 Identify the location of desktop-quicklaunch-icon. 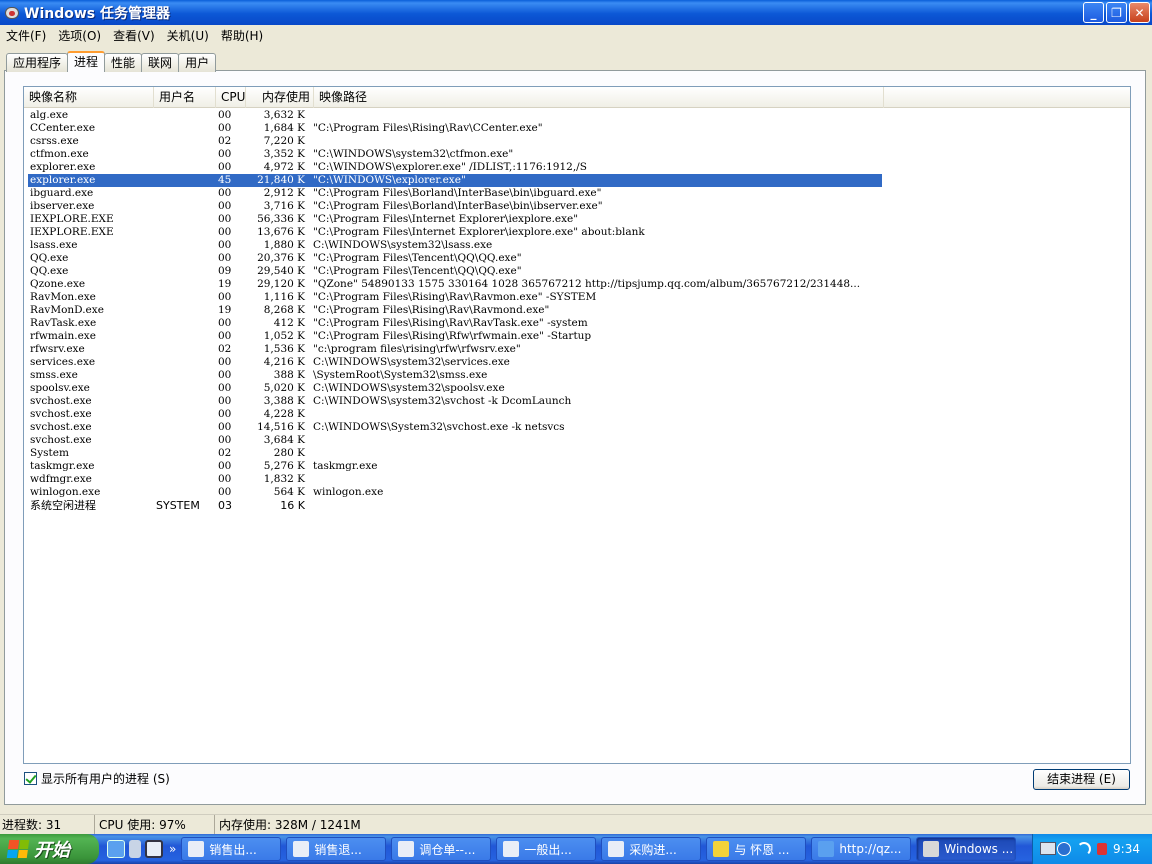
(154, 849).